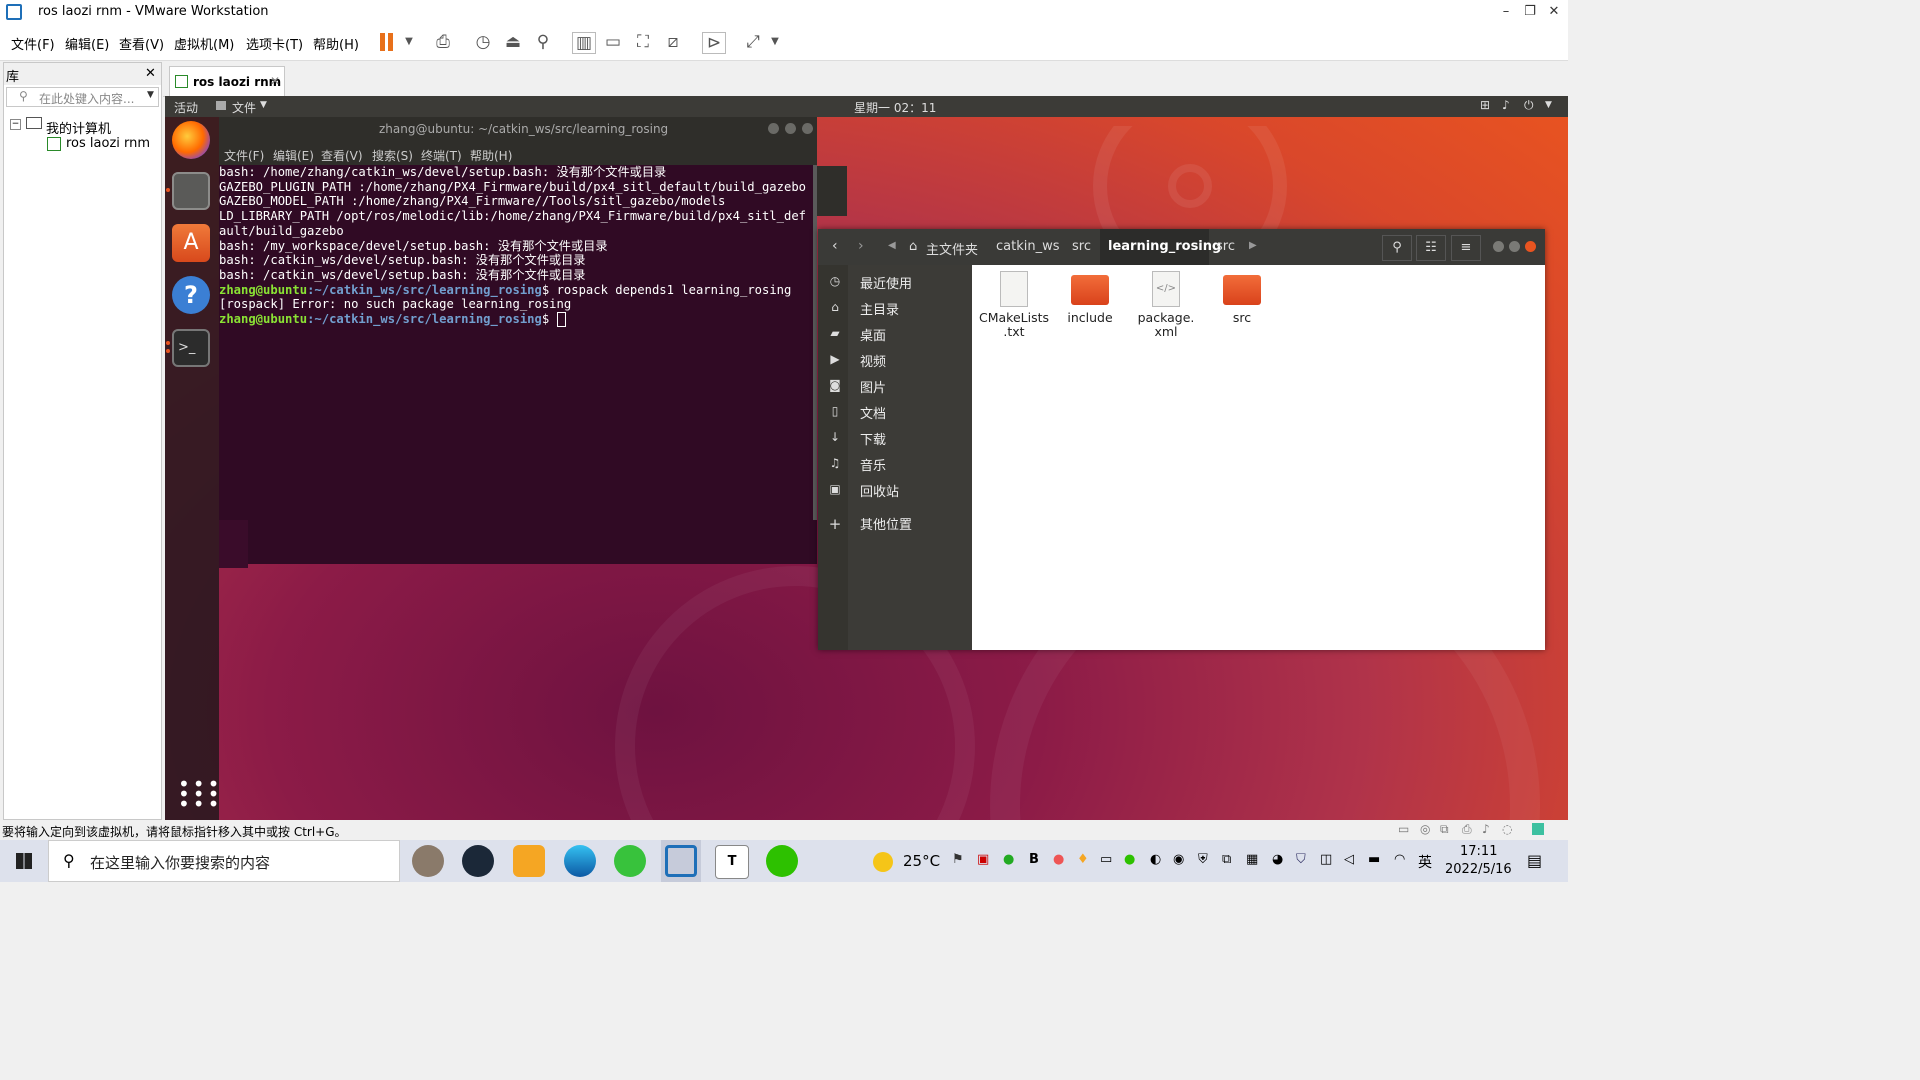 This screenshot has height=1080, width=1920. I want to click on volume-icon: ♪, so click(1506, 105).